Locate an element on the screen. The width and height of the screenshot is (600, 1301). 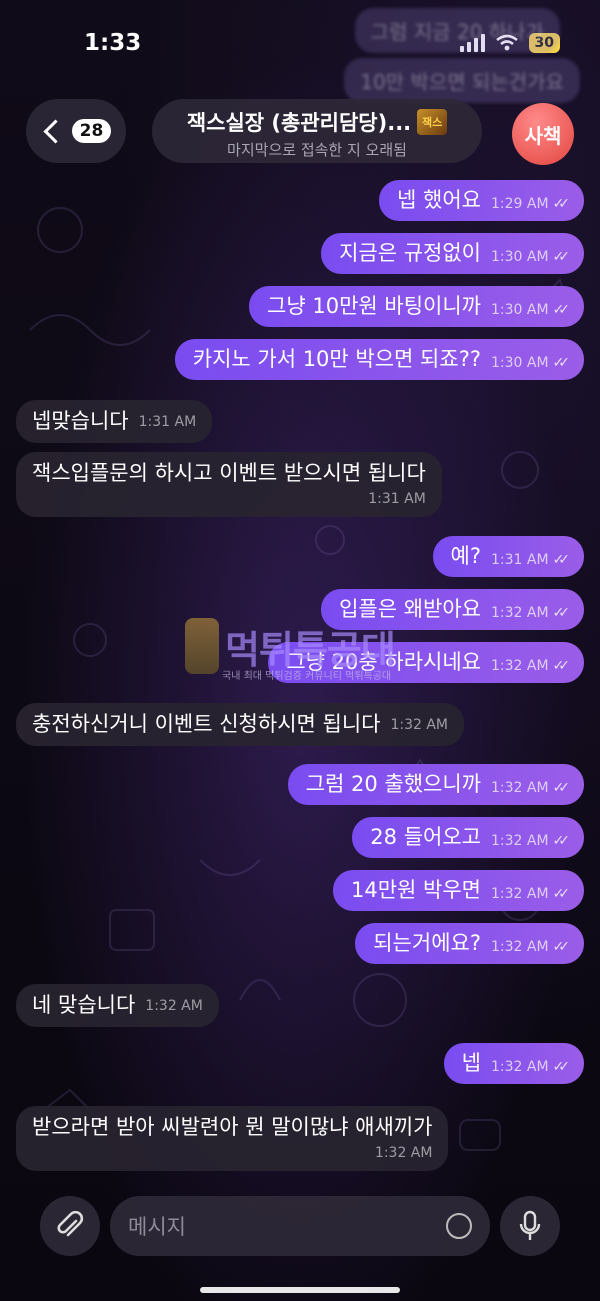
message-text: 넵 is located at coordinates (471, 1063).